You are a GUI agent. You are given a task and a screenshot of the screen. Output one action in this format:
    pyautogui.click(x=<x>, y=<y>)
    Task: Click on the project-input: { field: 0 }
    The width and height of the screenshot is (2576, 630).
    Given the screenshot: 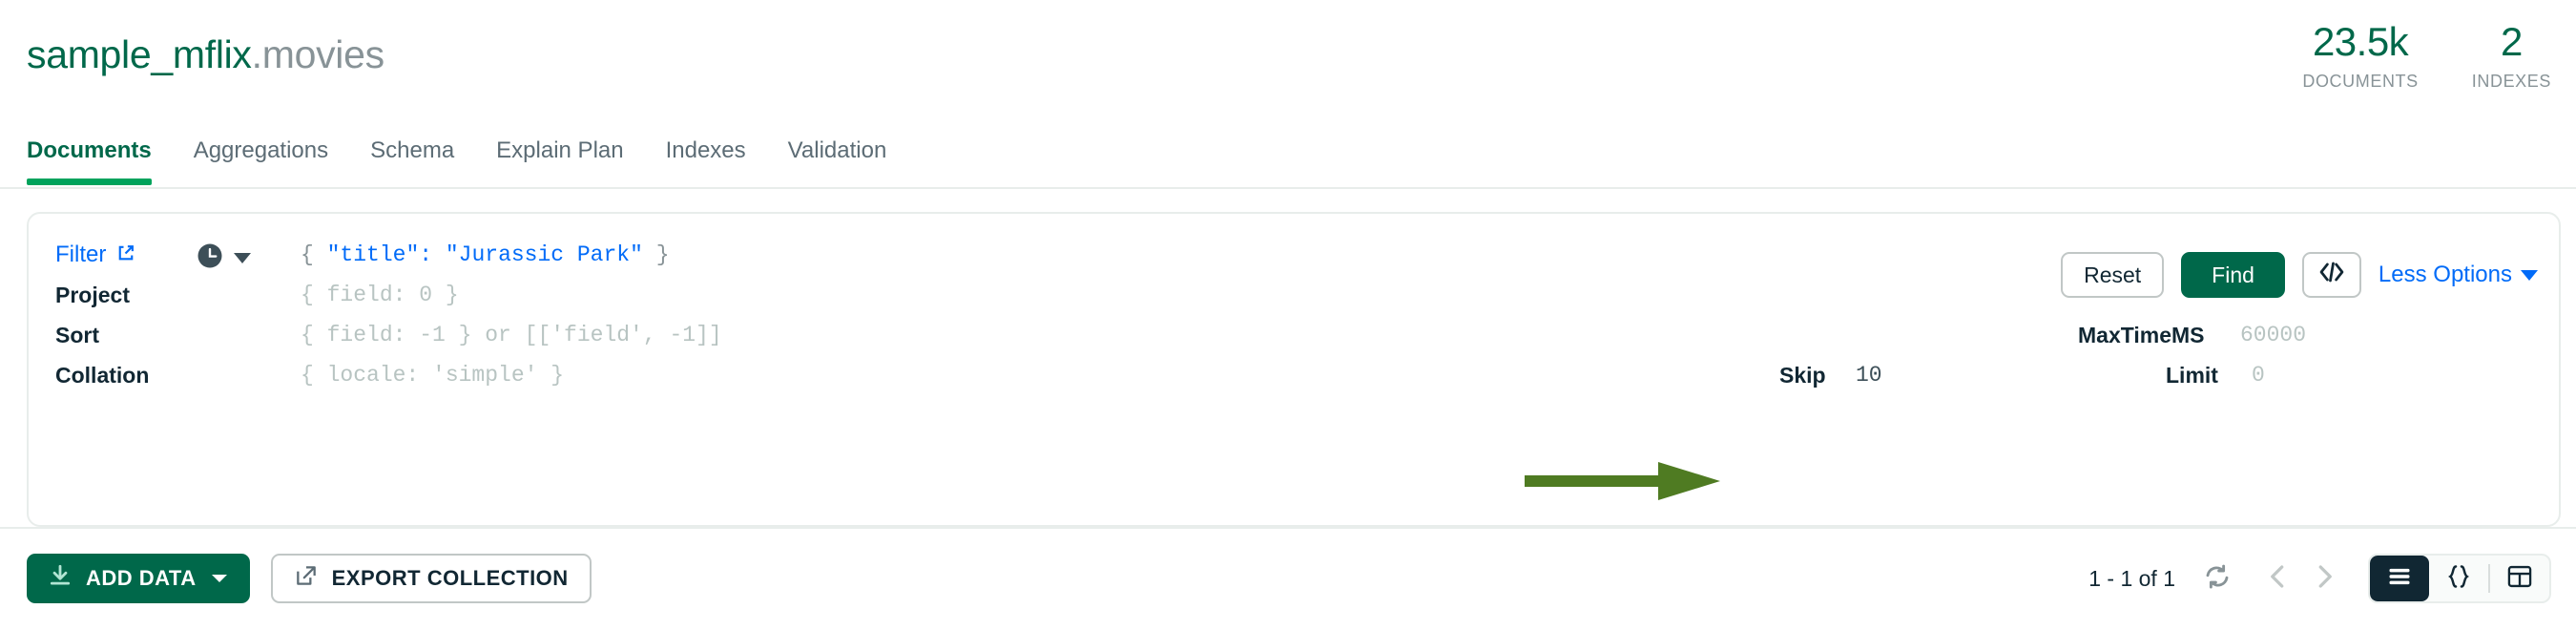 What is the action you would take?
    pyautogui.click(x=380, y=295)
    